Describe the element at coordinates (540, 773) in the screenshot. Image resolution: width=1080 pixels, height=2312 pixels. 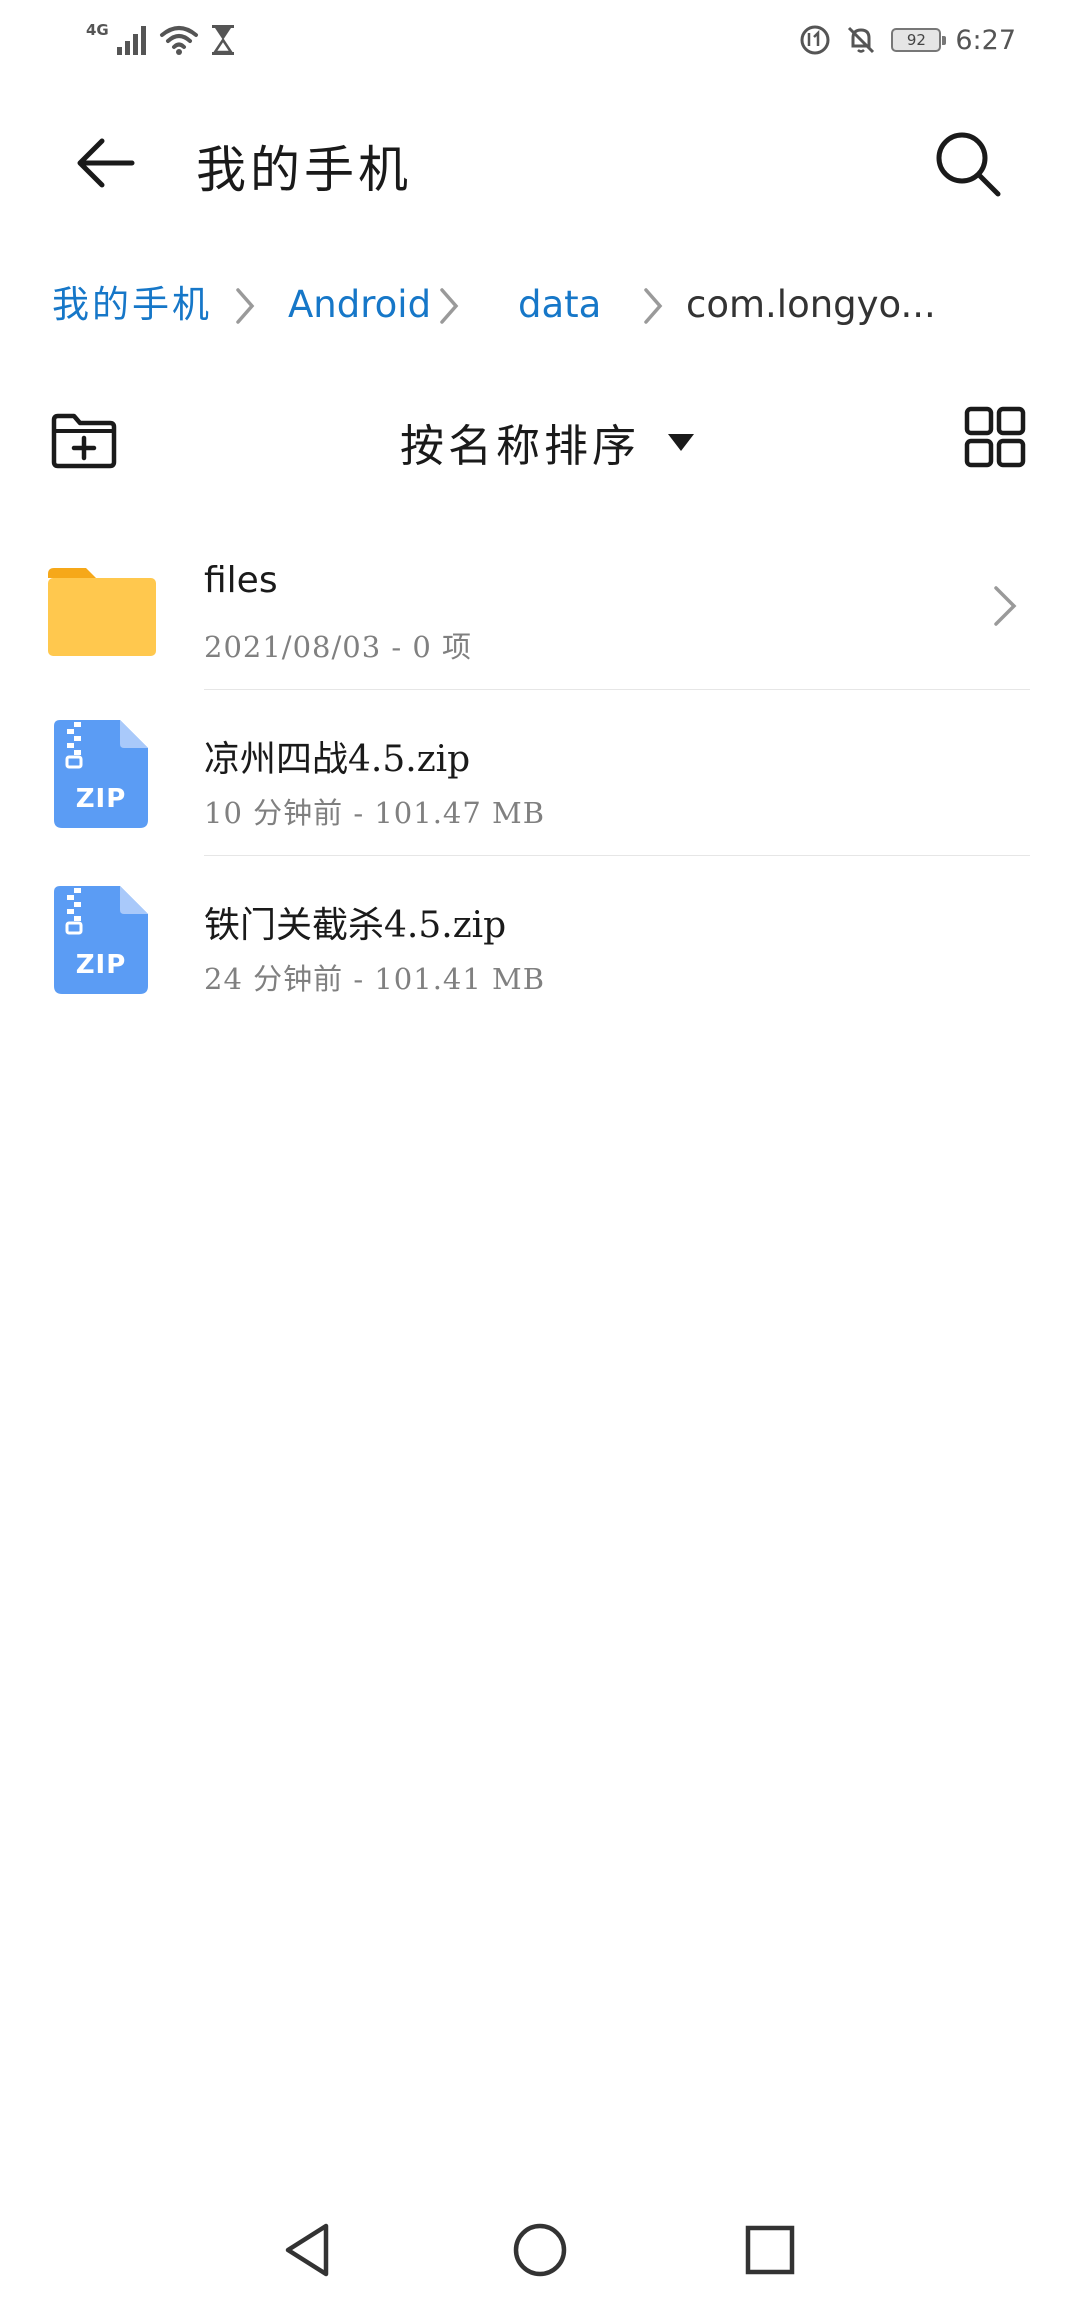
I see `list-item-zip-file: ZIP 凉州四战4.5.zip 10 分钟前 - 101.47 MB` at that location.